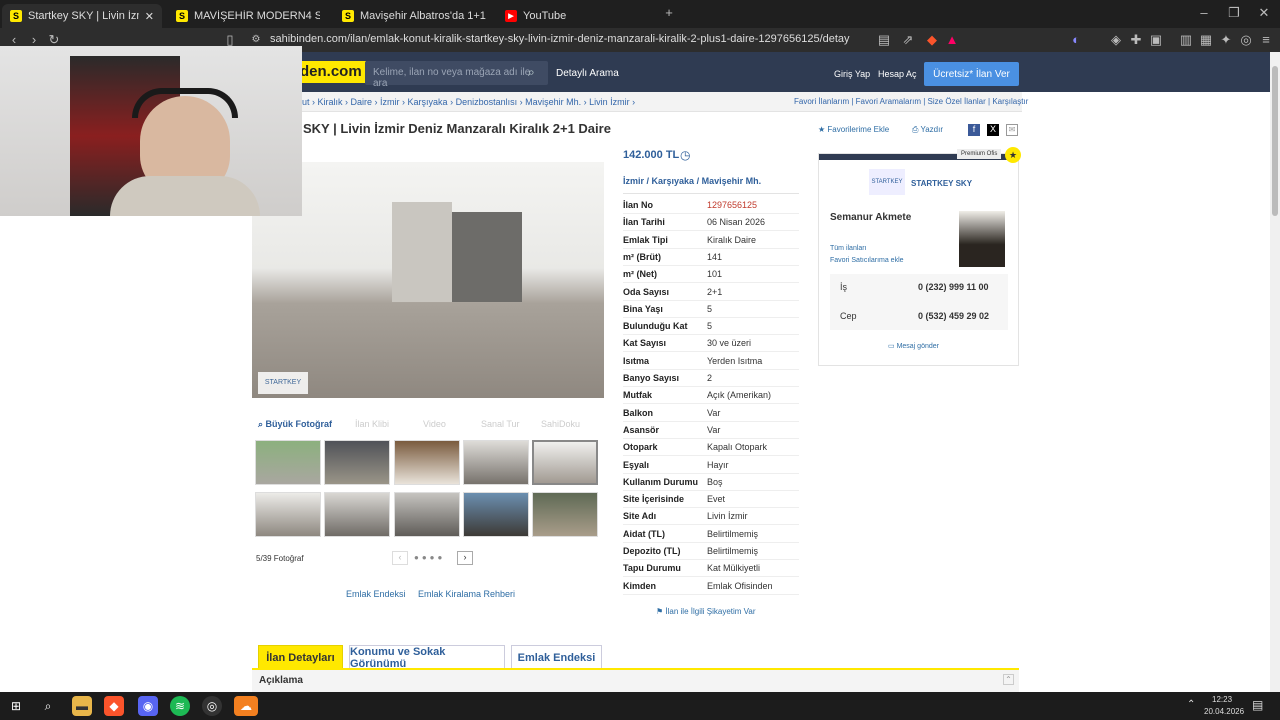 The image size is (1280, 720). I want to click on puzzle-icon: ✚, so click(1136, 40).